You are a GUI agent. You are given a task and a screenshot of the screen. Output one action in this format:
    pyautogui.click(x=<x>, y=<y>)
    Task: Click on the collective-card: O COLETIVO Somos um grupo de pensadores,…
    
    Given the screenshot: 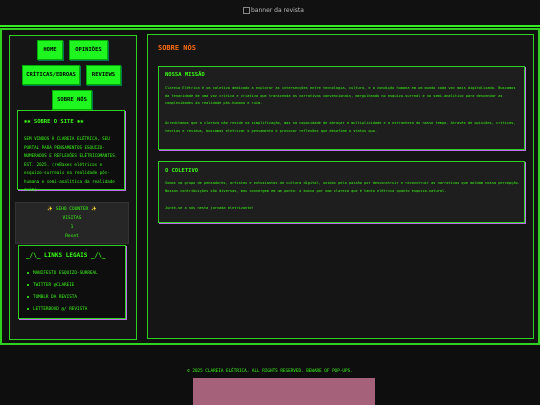 What is the action you would take?
    pyautogui.click(x=341, y=192)
    